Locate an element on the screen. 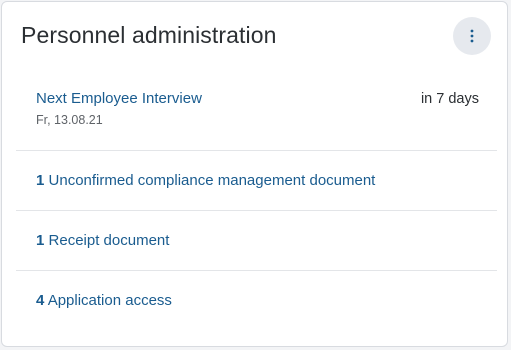 The image size is (511, 350). interview-date: Fr, 13.08.21 is located at coordinates (69, 120).